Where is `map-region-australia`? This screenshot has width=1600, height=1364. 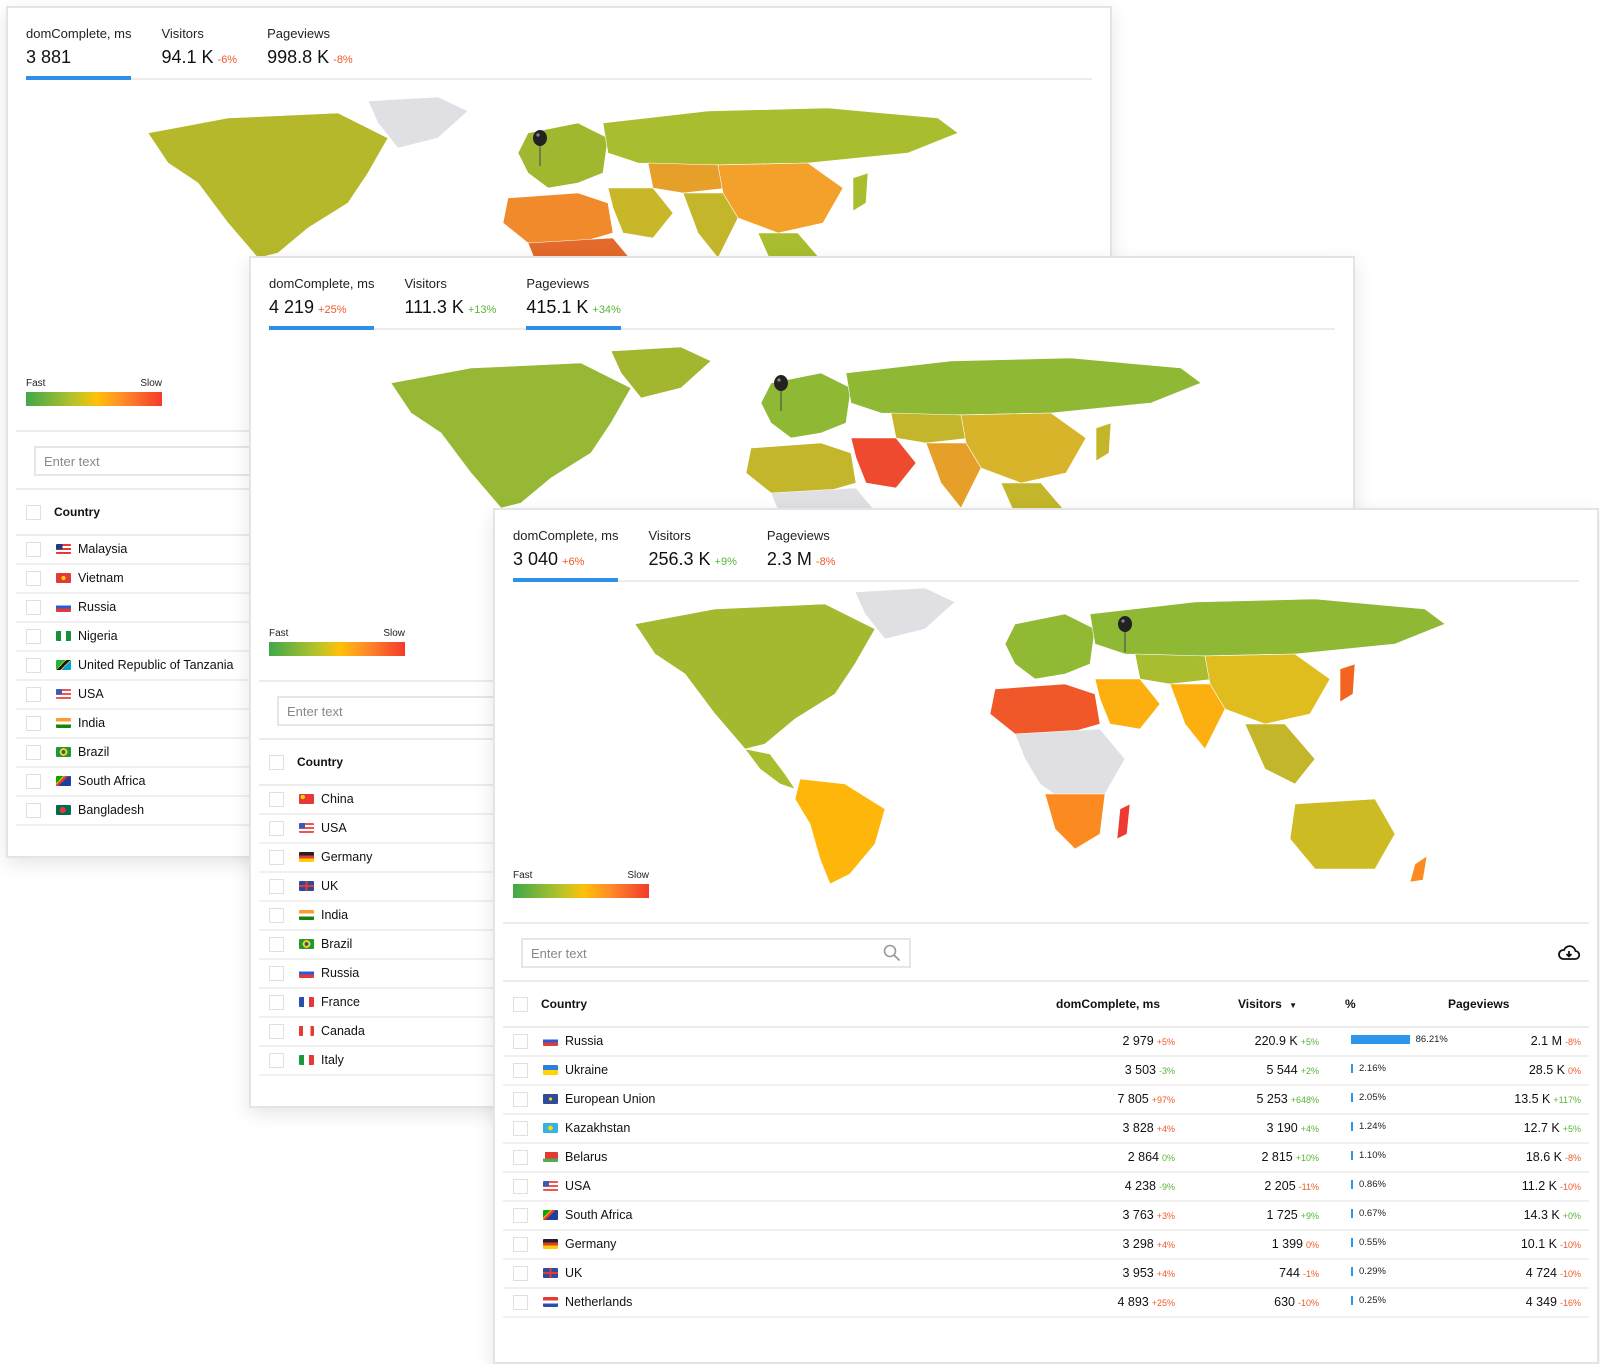 map-region-australia is located at coordinates (1342, 834).